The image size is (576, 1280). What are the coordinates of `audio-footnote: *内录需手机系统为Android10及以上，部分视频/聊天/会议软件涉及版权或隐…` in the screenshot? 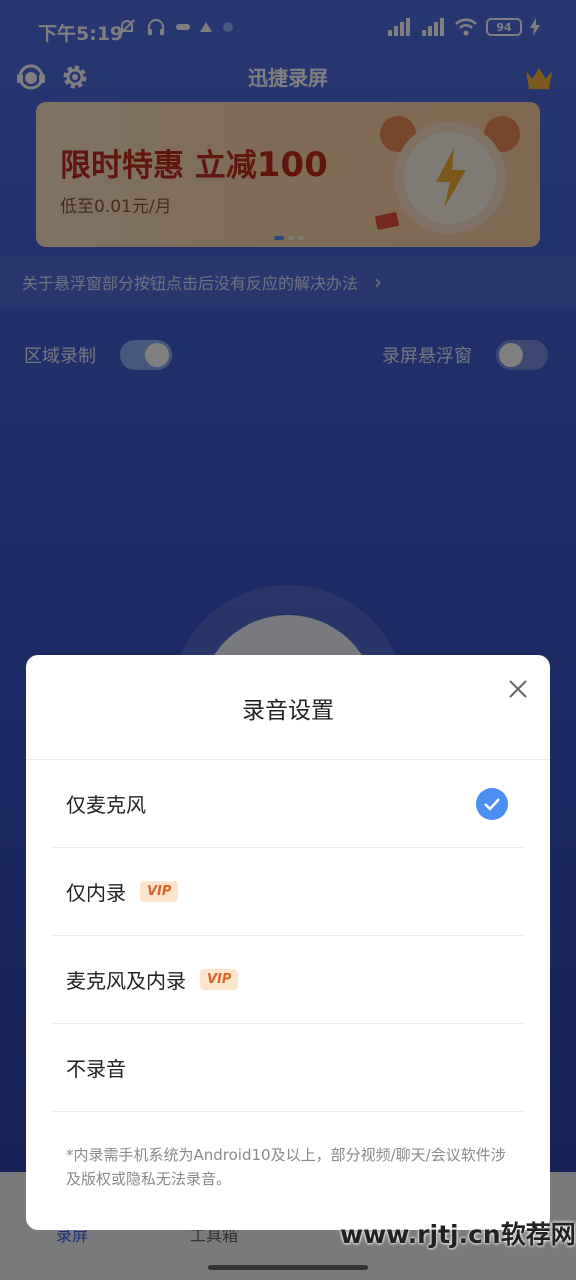 It's located at (286, 1167).